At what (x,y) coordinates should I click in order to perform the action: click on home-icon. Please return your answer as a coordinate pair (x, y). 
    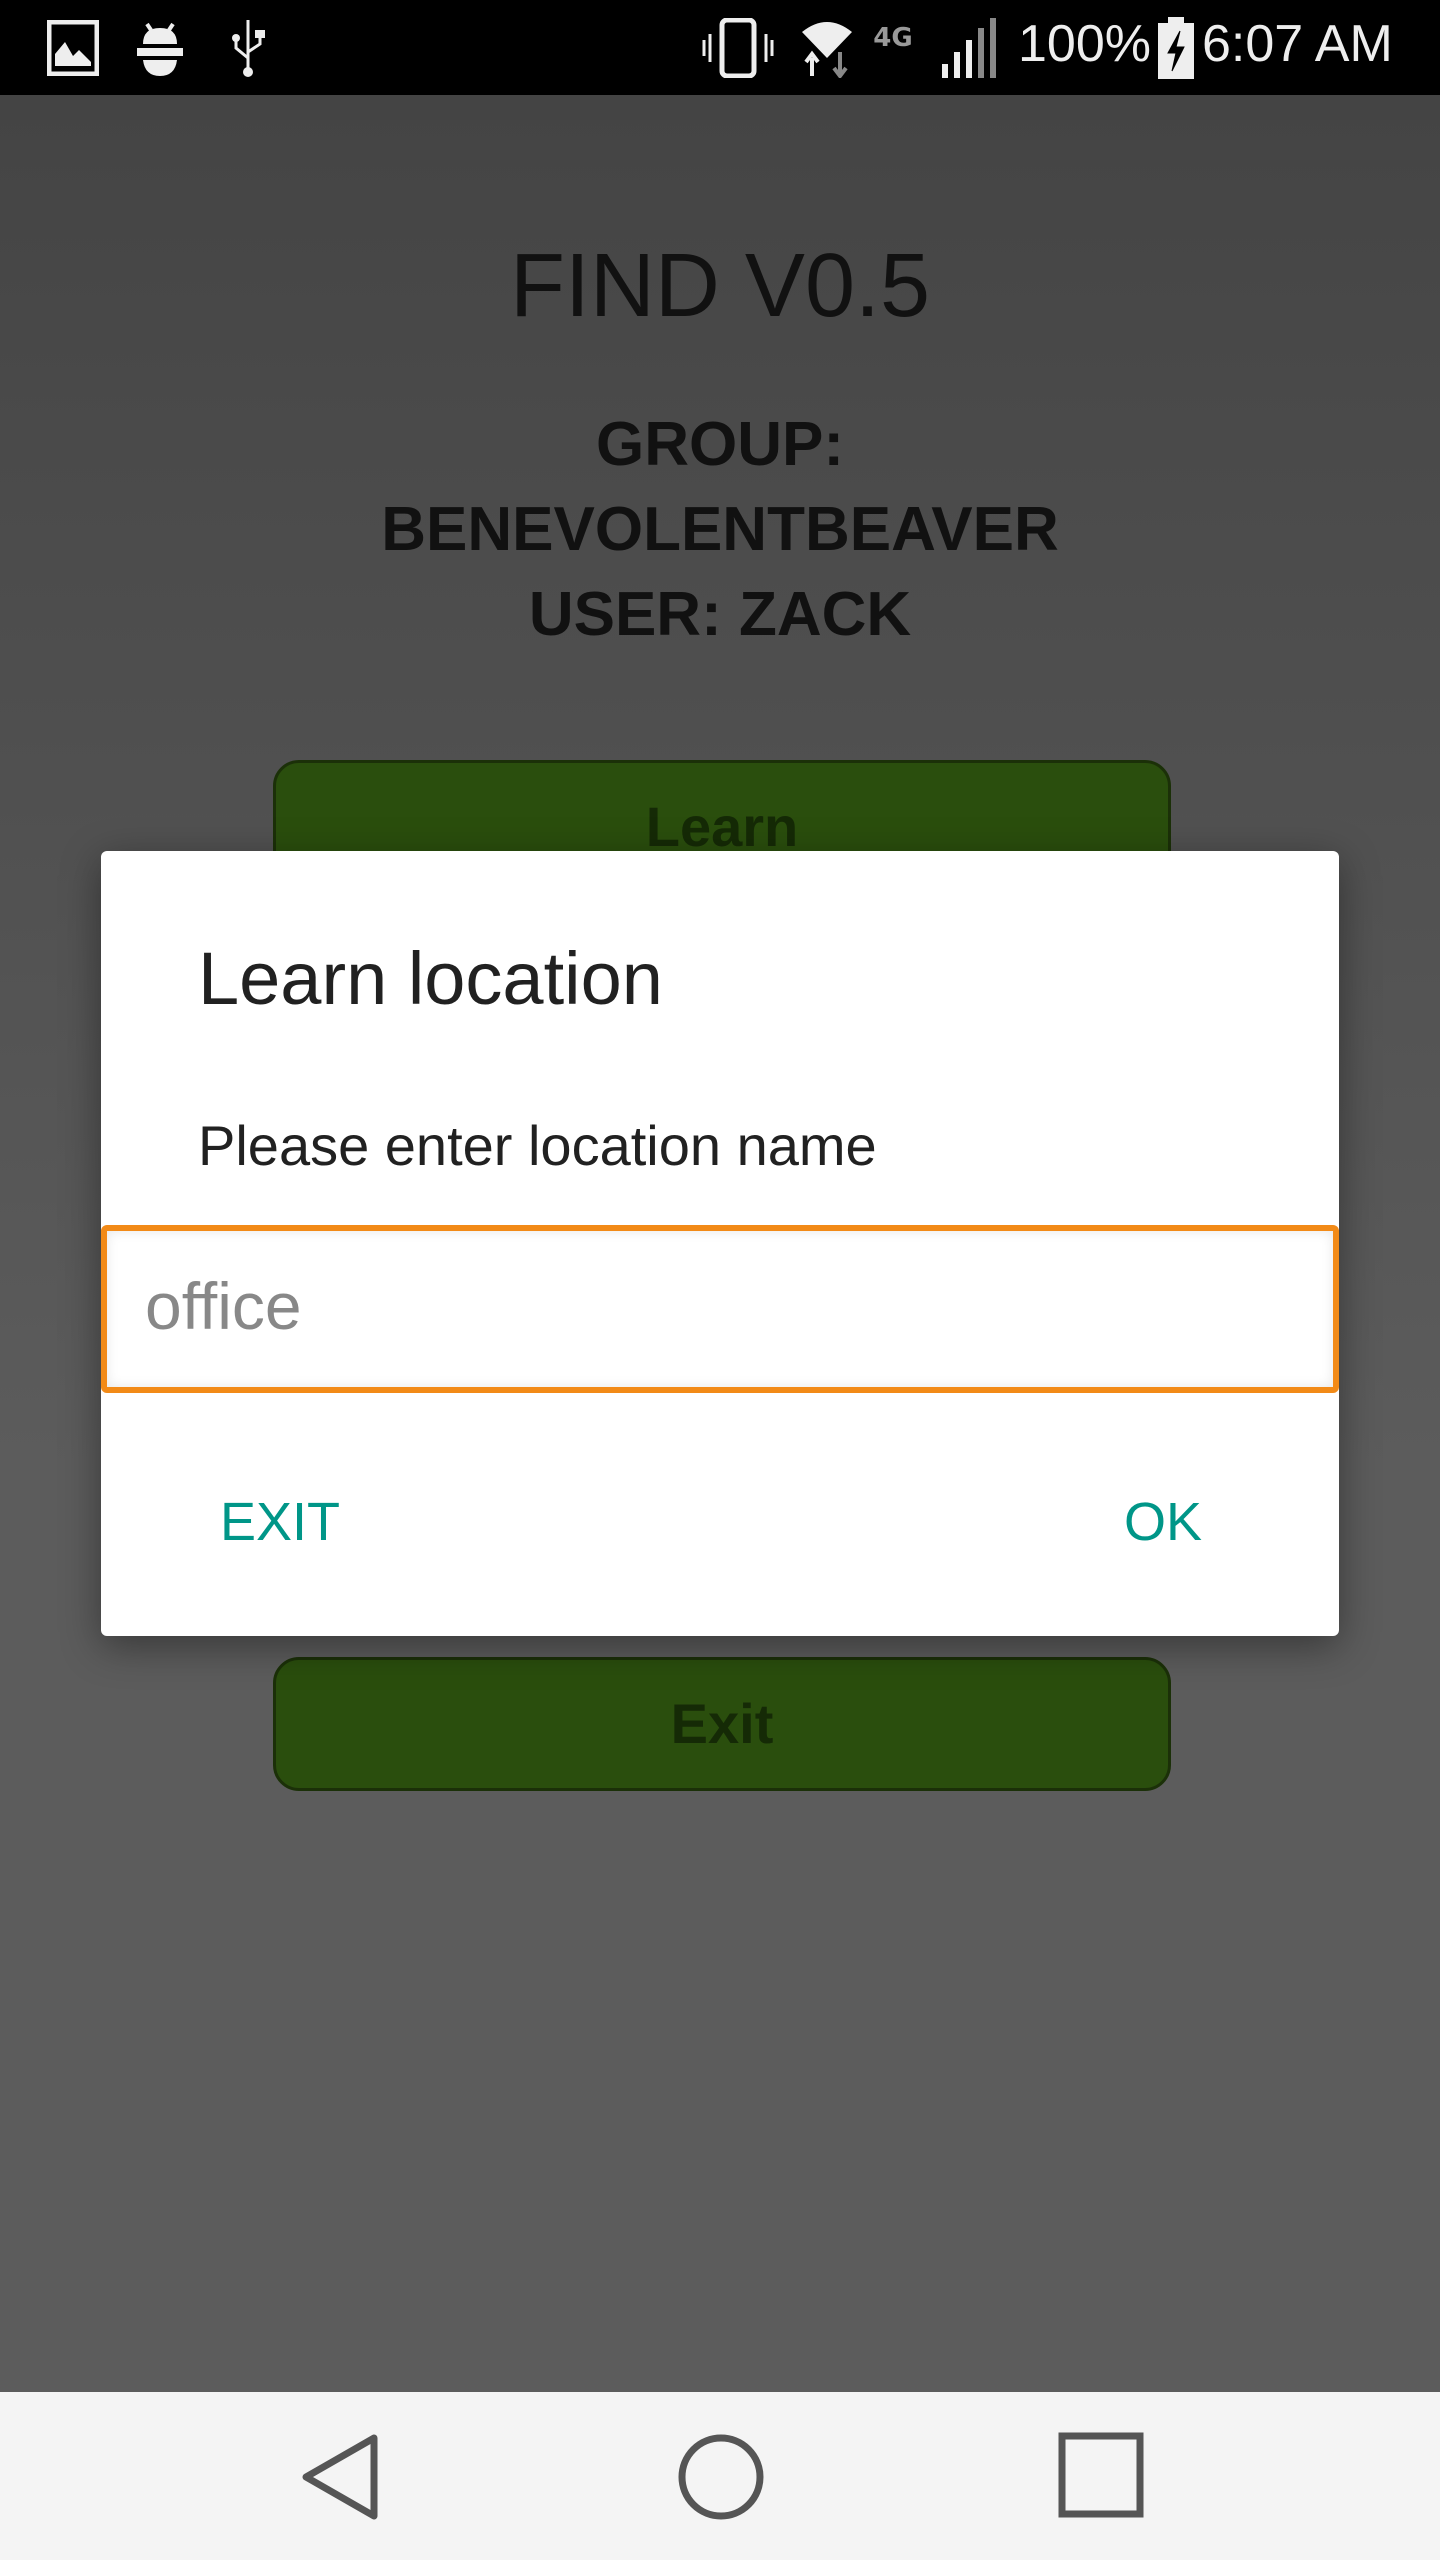
    Looking at the image, I should click on (721, 2477).